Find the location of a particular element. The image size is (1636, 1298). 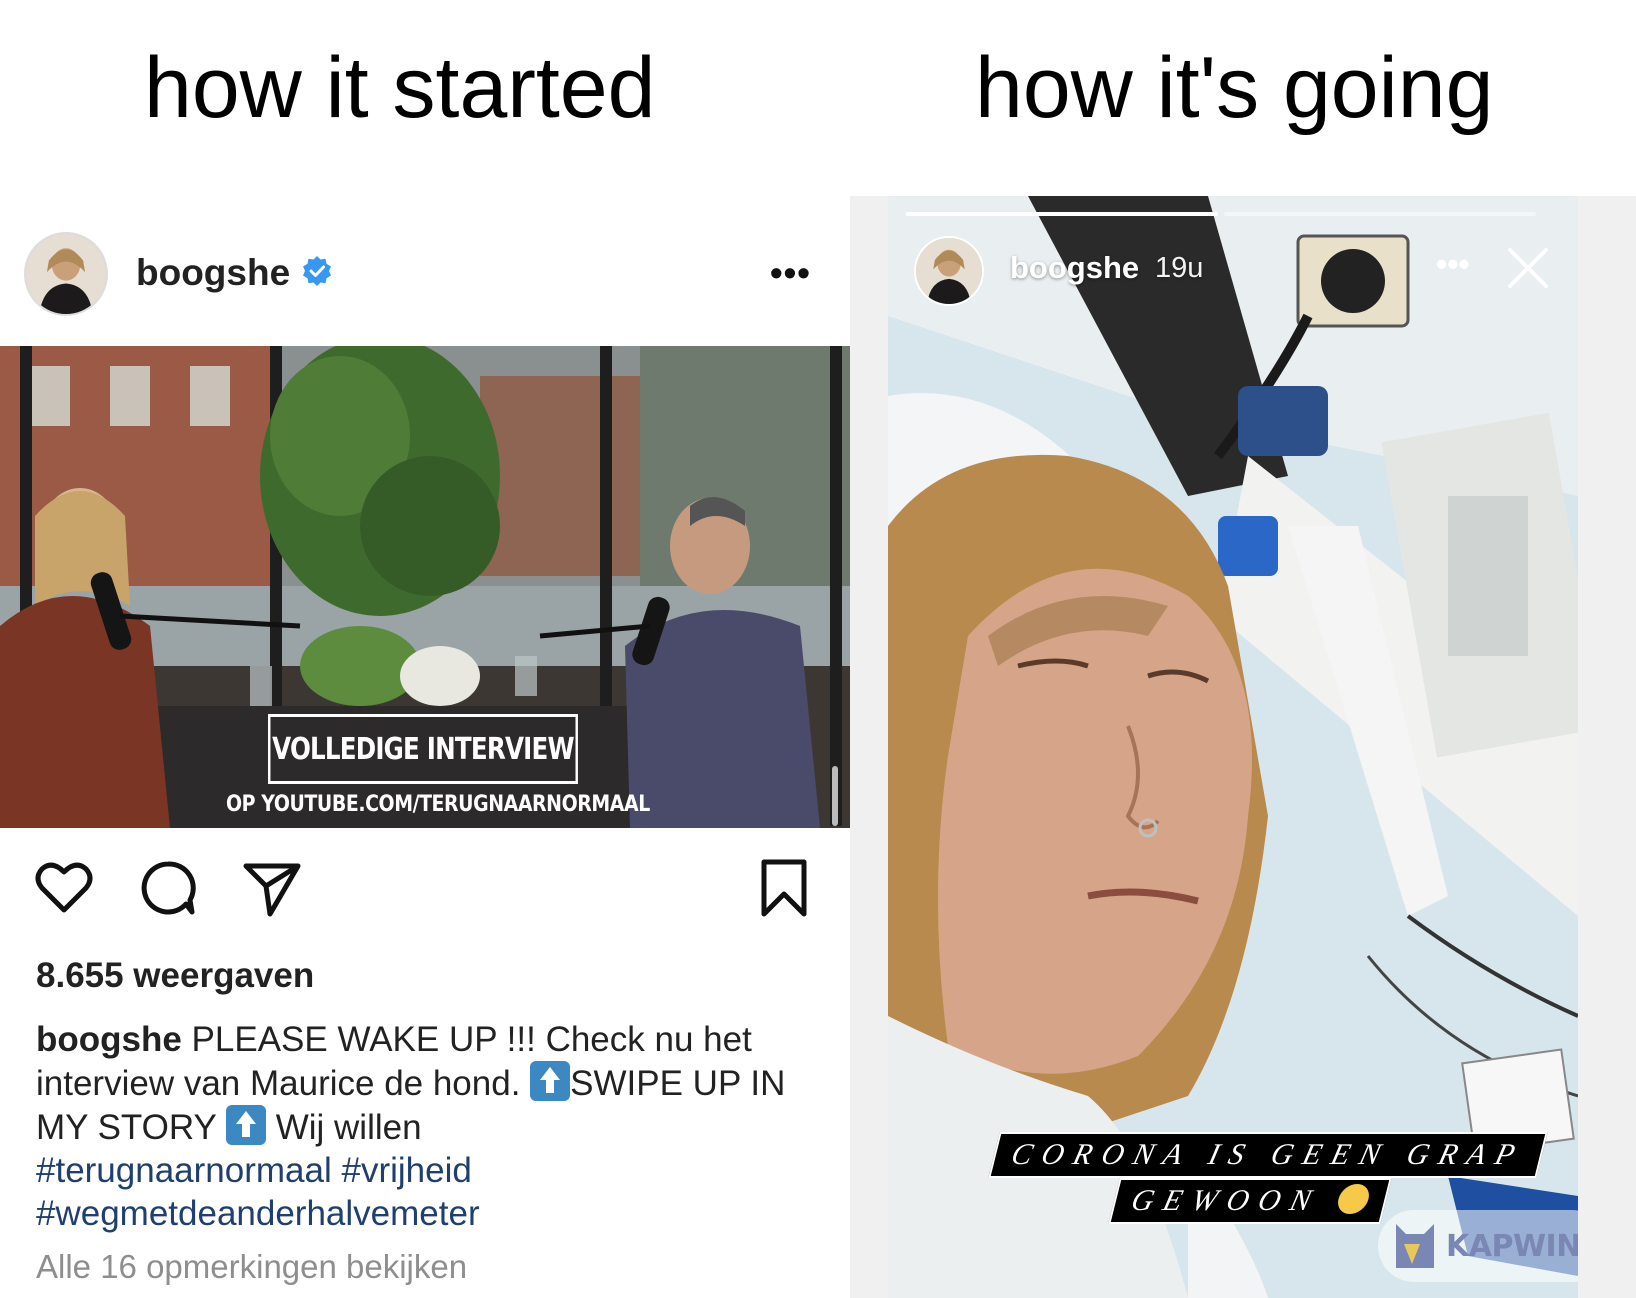

video-overlay-subtitle: OP YOUTUBE.COM/TERUGNAARNORMAAL is located at coordinates (438, 804).